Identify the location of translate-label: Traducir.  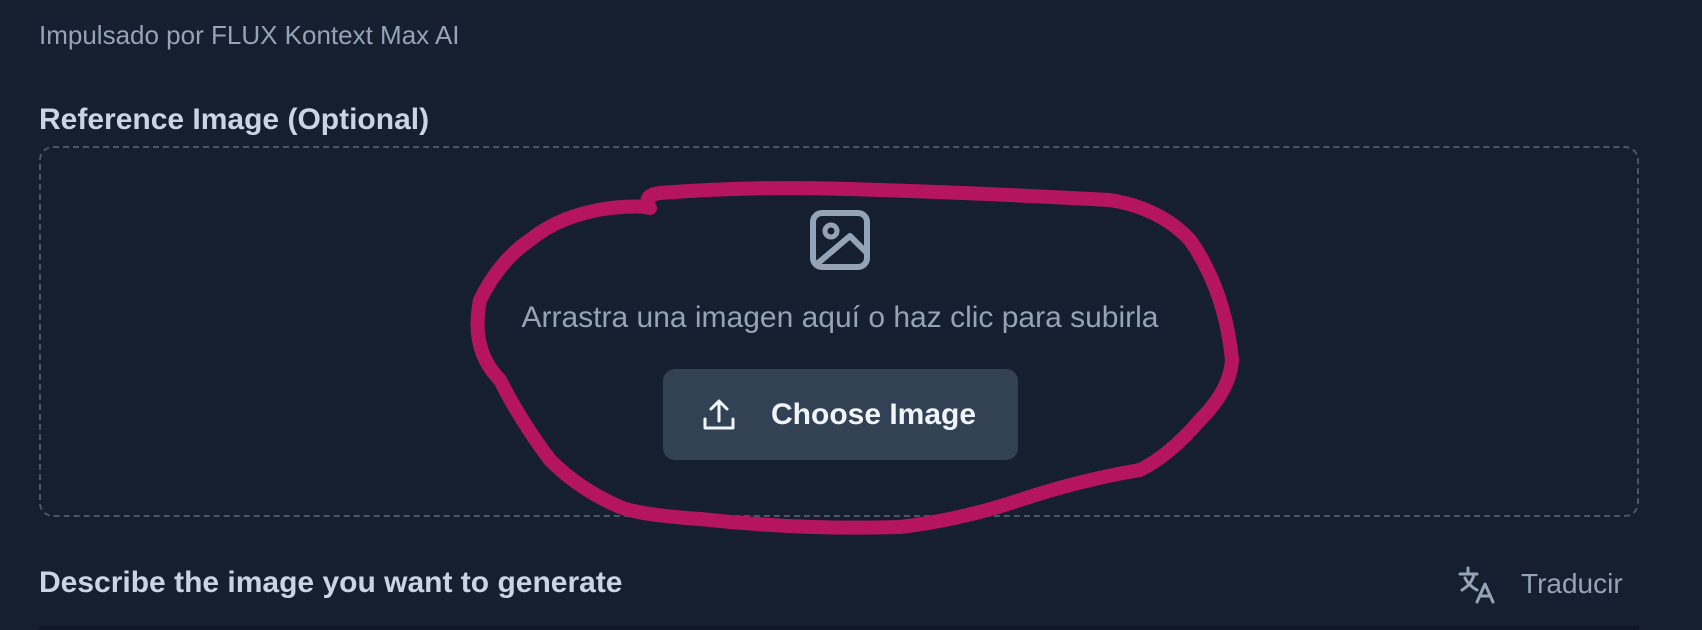
(1572, 583).